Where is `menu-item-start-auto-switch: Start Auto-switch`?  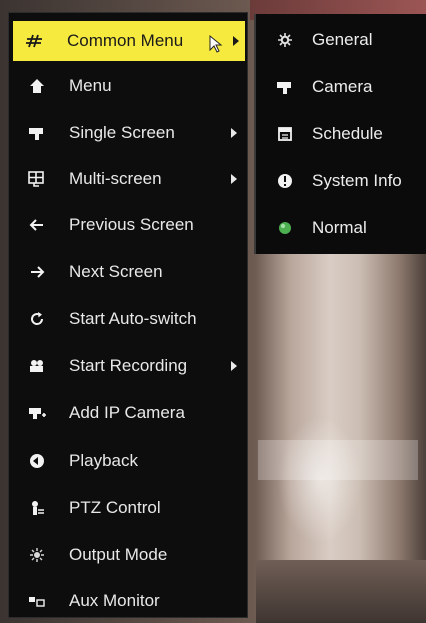
menu-item-start-auto-switch: Start Auto-switch is located at coordinates (129, 319).